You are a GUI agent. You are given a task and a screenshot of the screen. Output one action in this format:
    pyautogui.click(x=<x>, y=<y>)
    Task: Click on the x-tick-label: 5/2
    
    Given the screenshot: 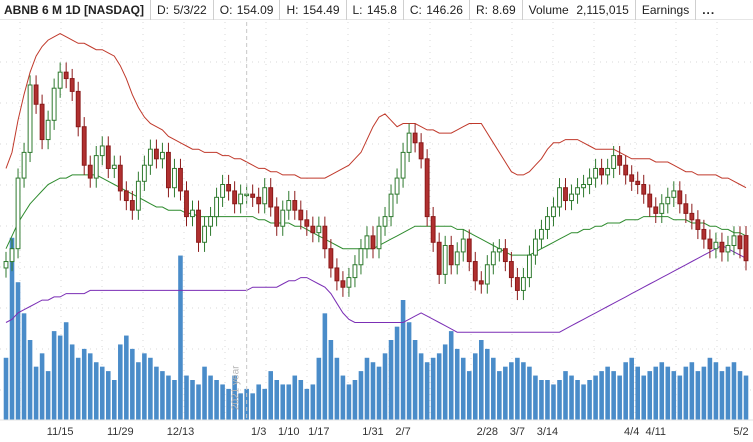 What is the action you would take?
    pyautogui.click(x=740, y=432)
    